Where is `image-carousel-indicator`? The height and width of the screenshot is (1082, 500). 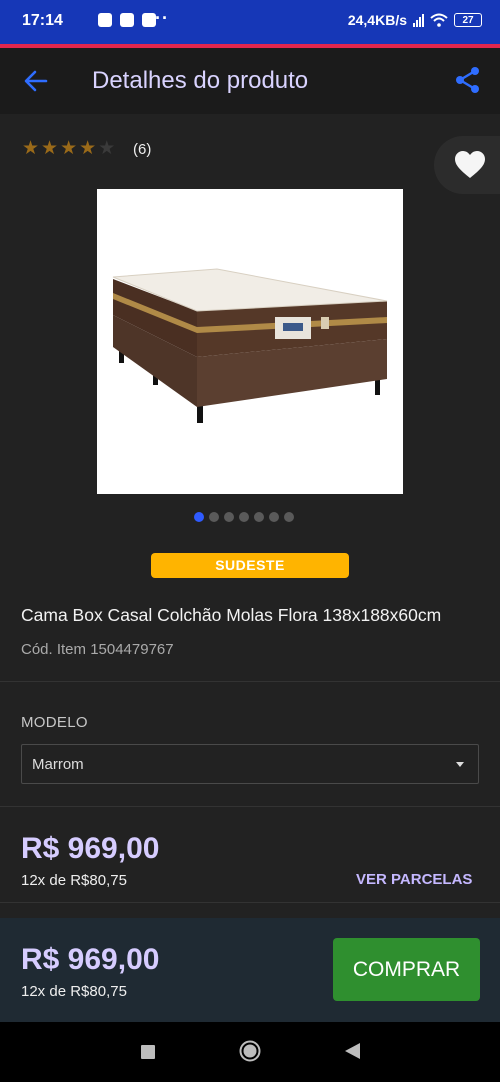
image-carousel-indicator is located at coordinates (244, 517).